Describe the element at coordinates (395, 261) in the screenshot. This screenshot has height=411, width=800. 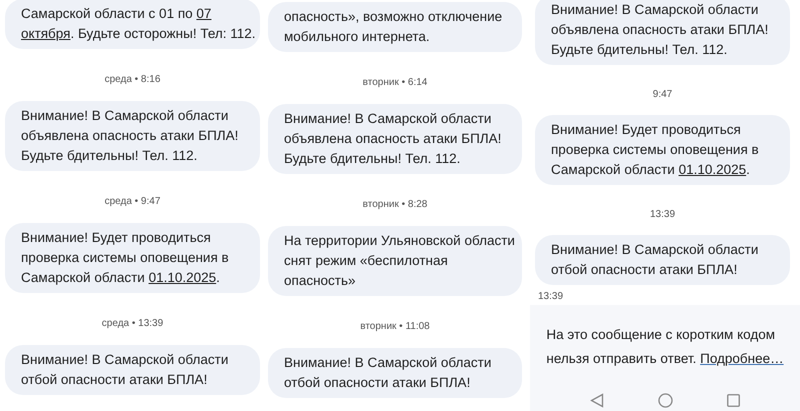
I see `message-bubble: На территории Ульяновской области снят режим «беспилотная опасность»` at that location.